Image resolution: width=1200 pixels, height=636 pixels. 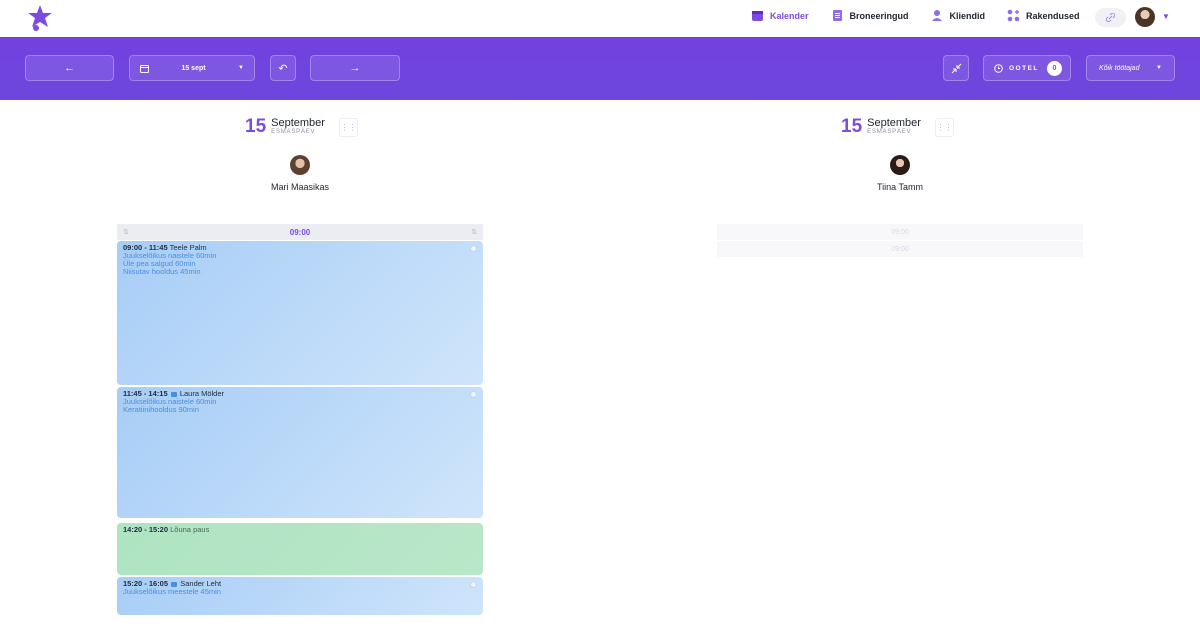 I want to click on previous-day-button: ←, so click(x=69, y=68).